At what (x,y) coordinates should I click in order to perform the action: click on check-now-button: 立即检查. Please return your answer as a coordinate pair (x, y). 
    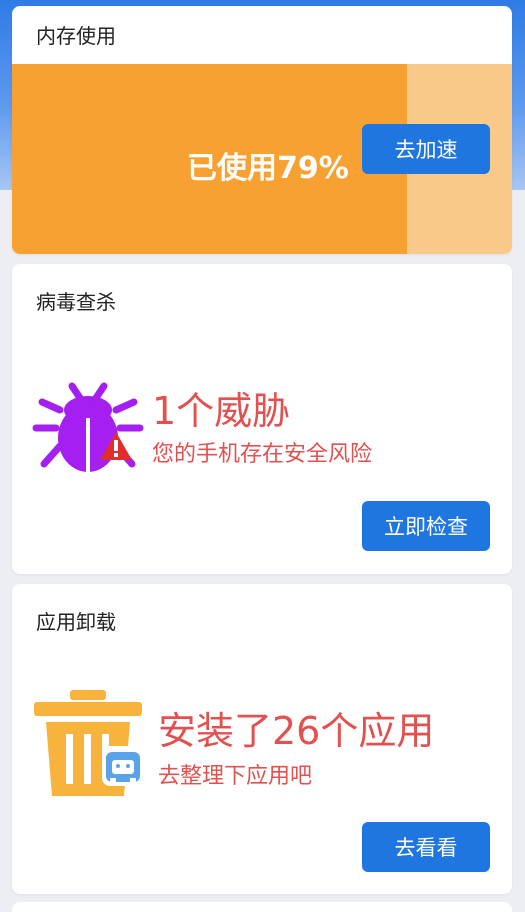
    Looking at the image, I should click on (426, 526).